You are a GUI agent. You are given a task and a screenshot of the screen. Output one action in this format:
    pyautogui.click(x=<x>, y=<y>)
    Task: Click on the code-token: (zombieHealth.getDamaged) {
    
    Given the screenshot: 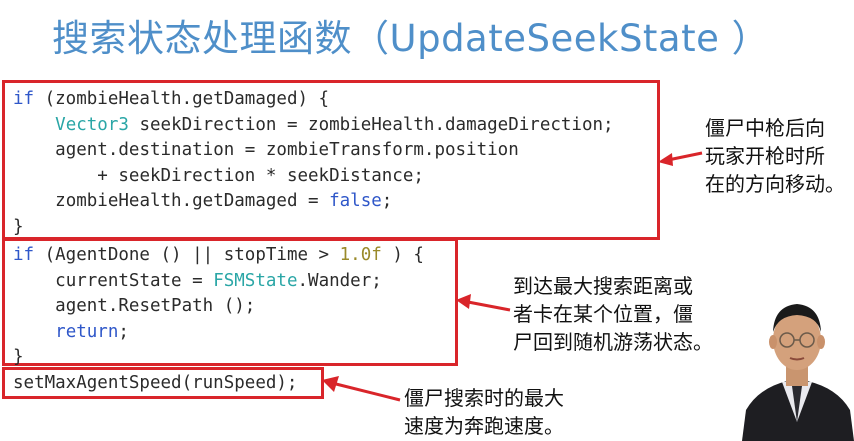 What is the action you would take?
    pyautogui.click(x=182, y=99)
    